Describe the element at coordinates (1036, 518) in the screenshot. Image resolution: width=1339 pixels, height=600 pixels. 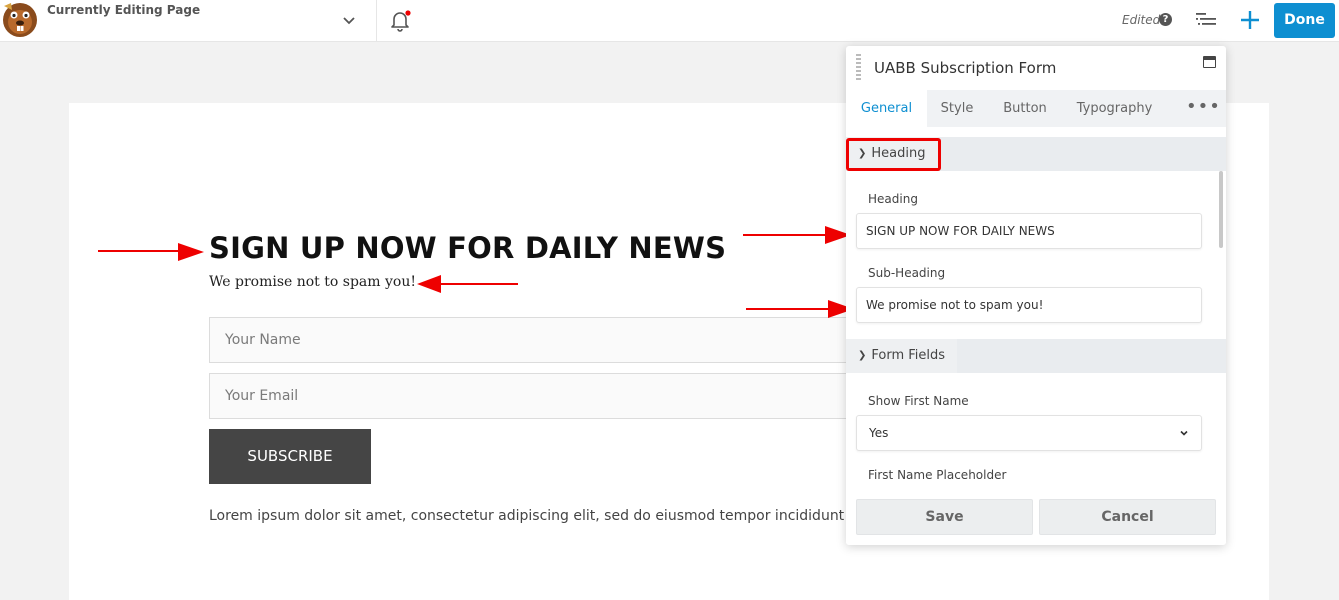
I see `panel-footer: Save Cancel` at that location.